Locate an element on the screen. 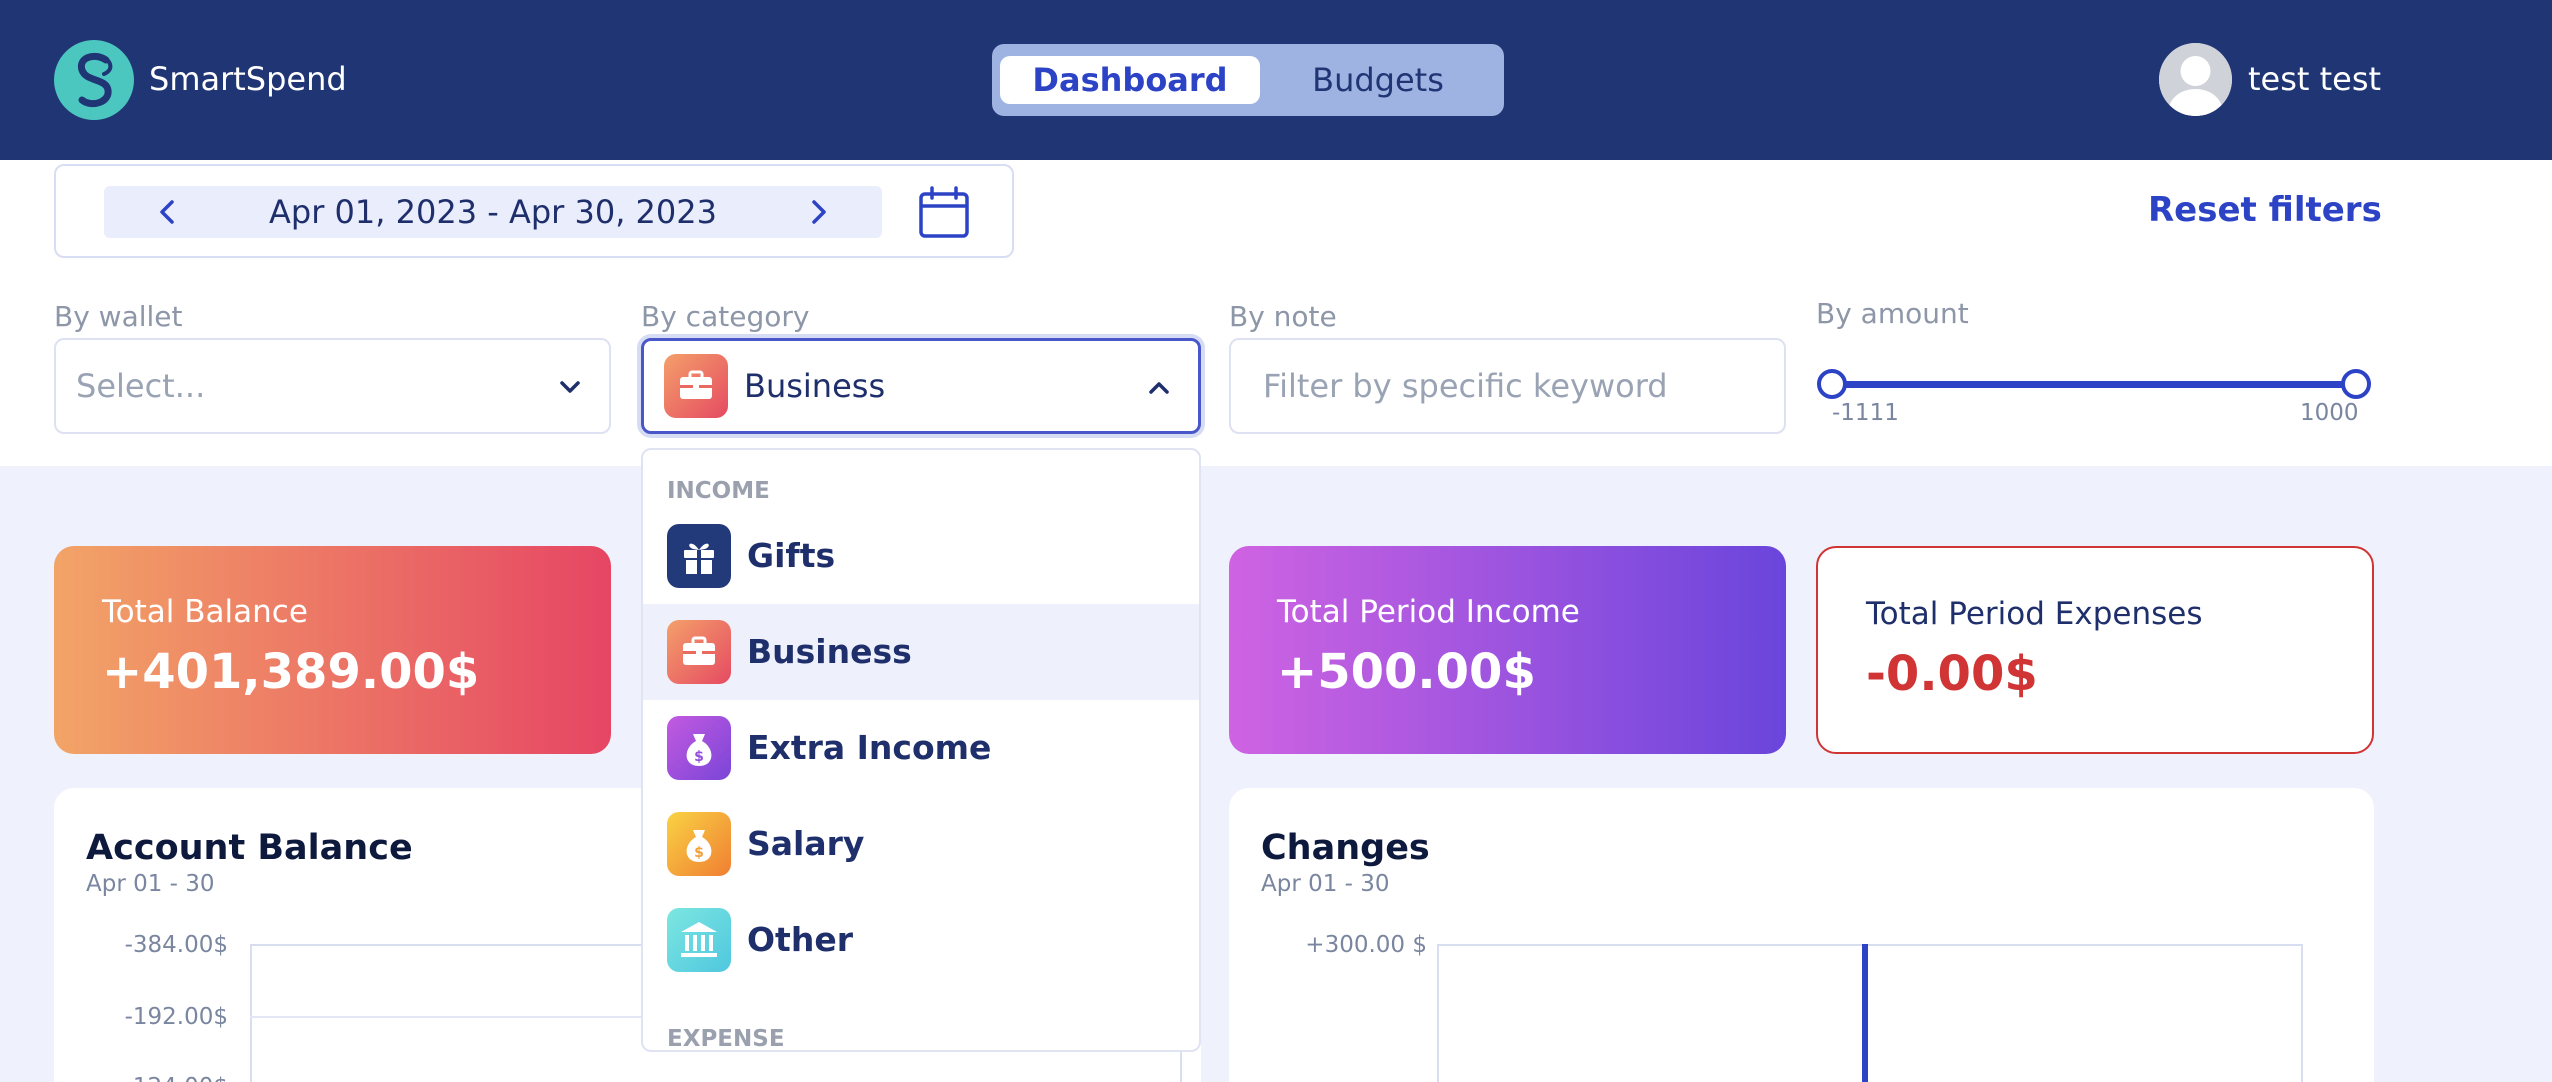  category-option-other: Other is located at coordinates (921, 940).